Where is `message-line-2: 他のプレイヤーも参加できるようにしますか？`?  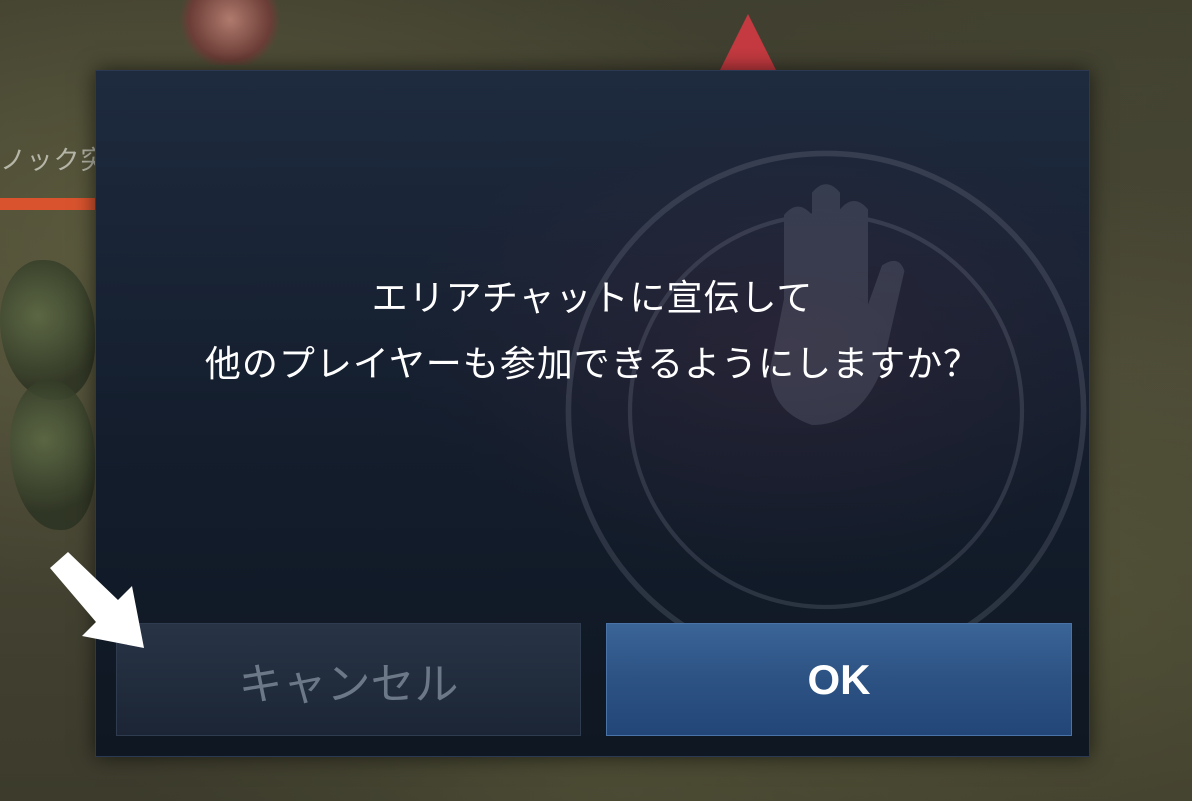
message-line-2: 他のプレイヤーも参加できるようにしますか？ is located at coordinates (592, 364).